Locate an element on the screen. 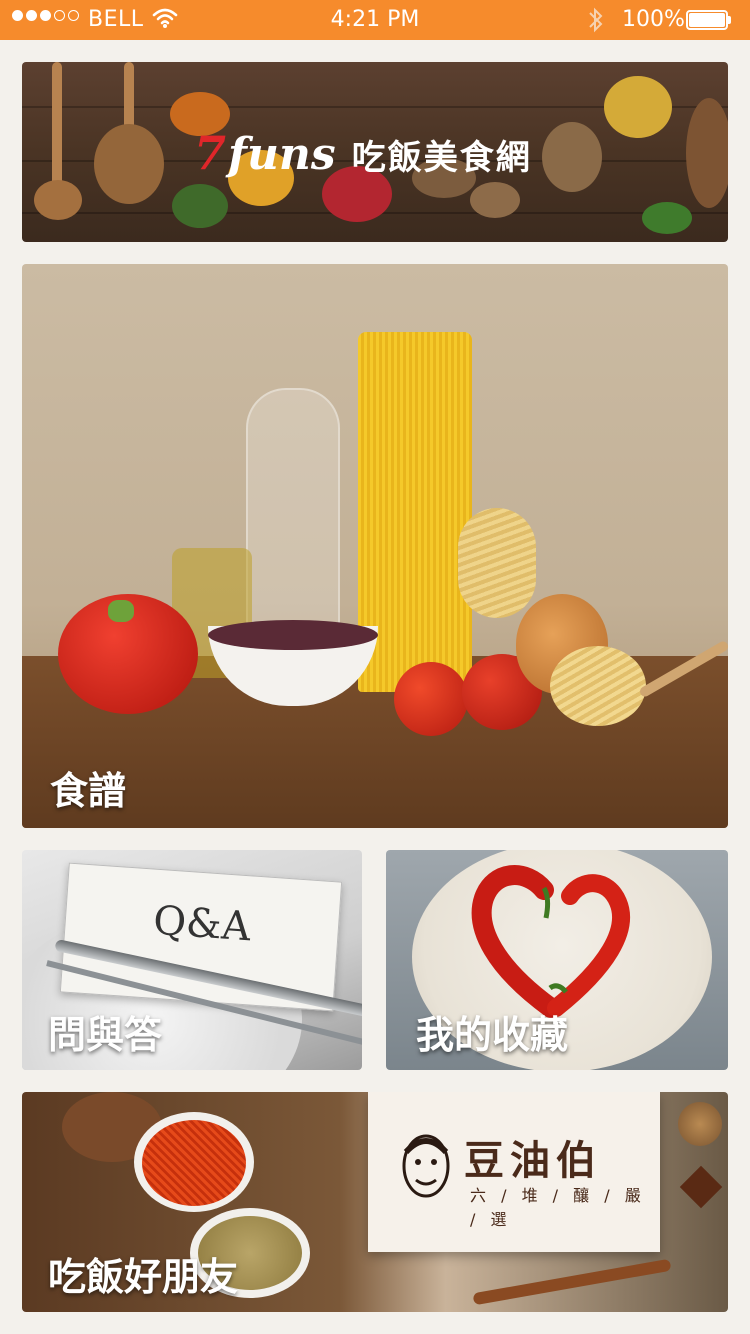  qa-tile: Q&A 問與答 is located at coordinates (192, 960).